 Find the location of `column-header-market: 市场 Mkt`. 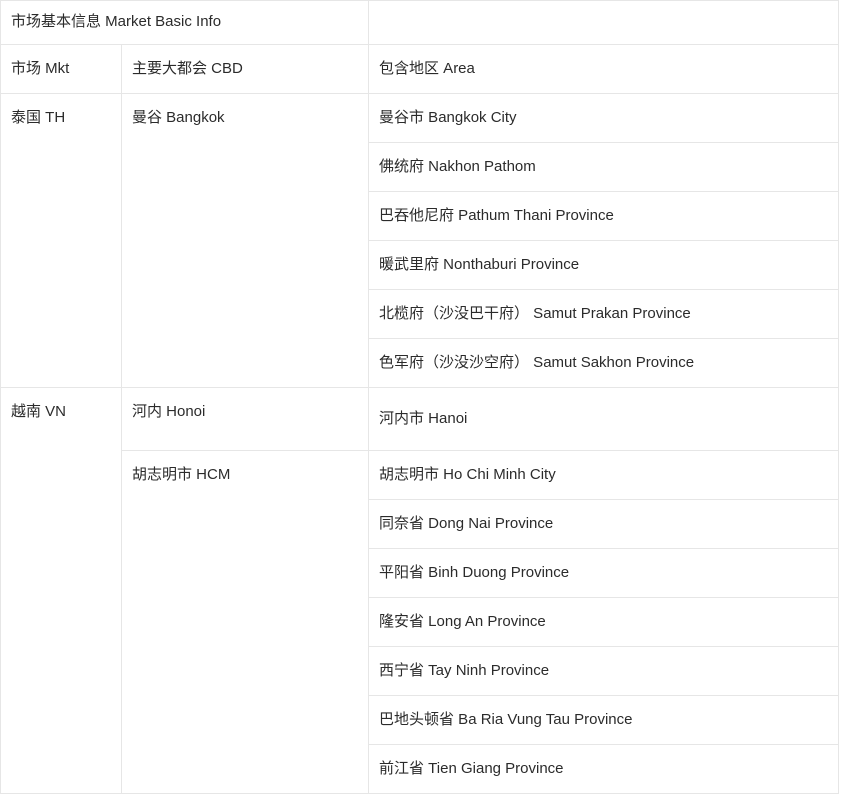

column-header-market: 市场 Mkt is located at coordinates (61, 69).